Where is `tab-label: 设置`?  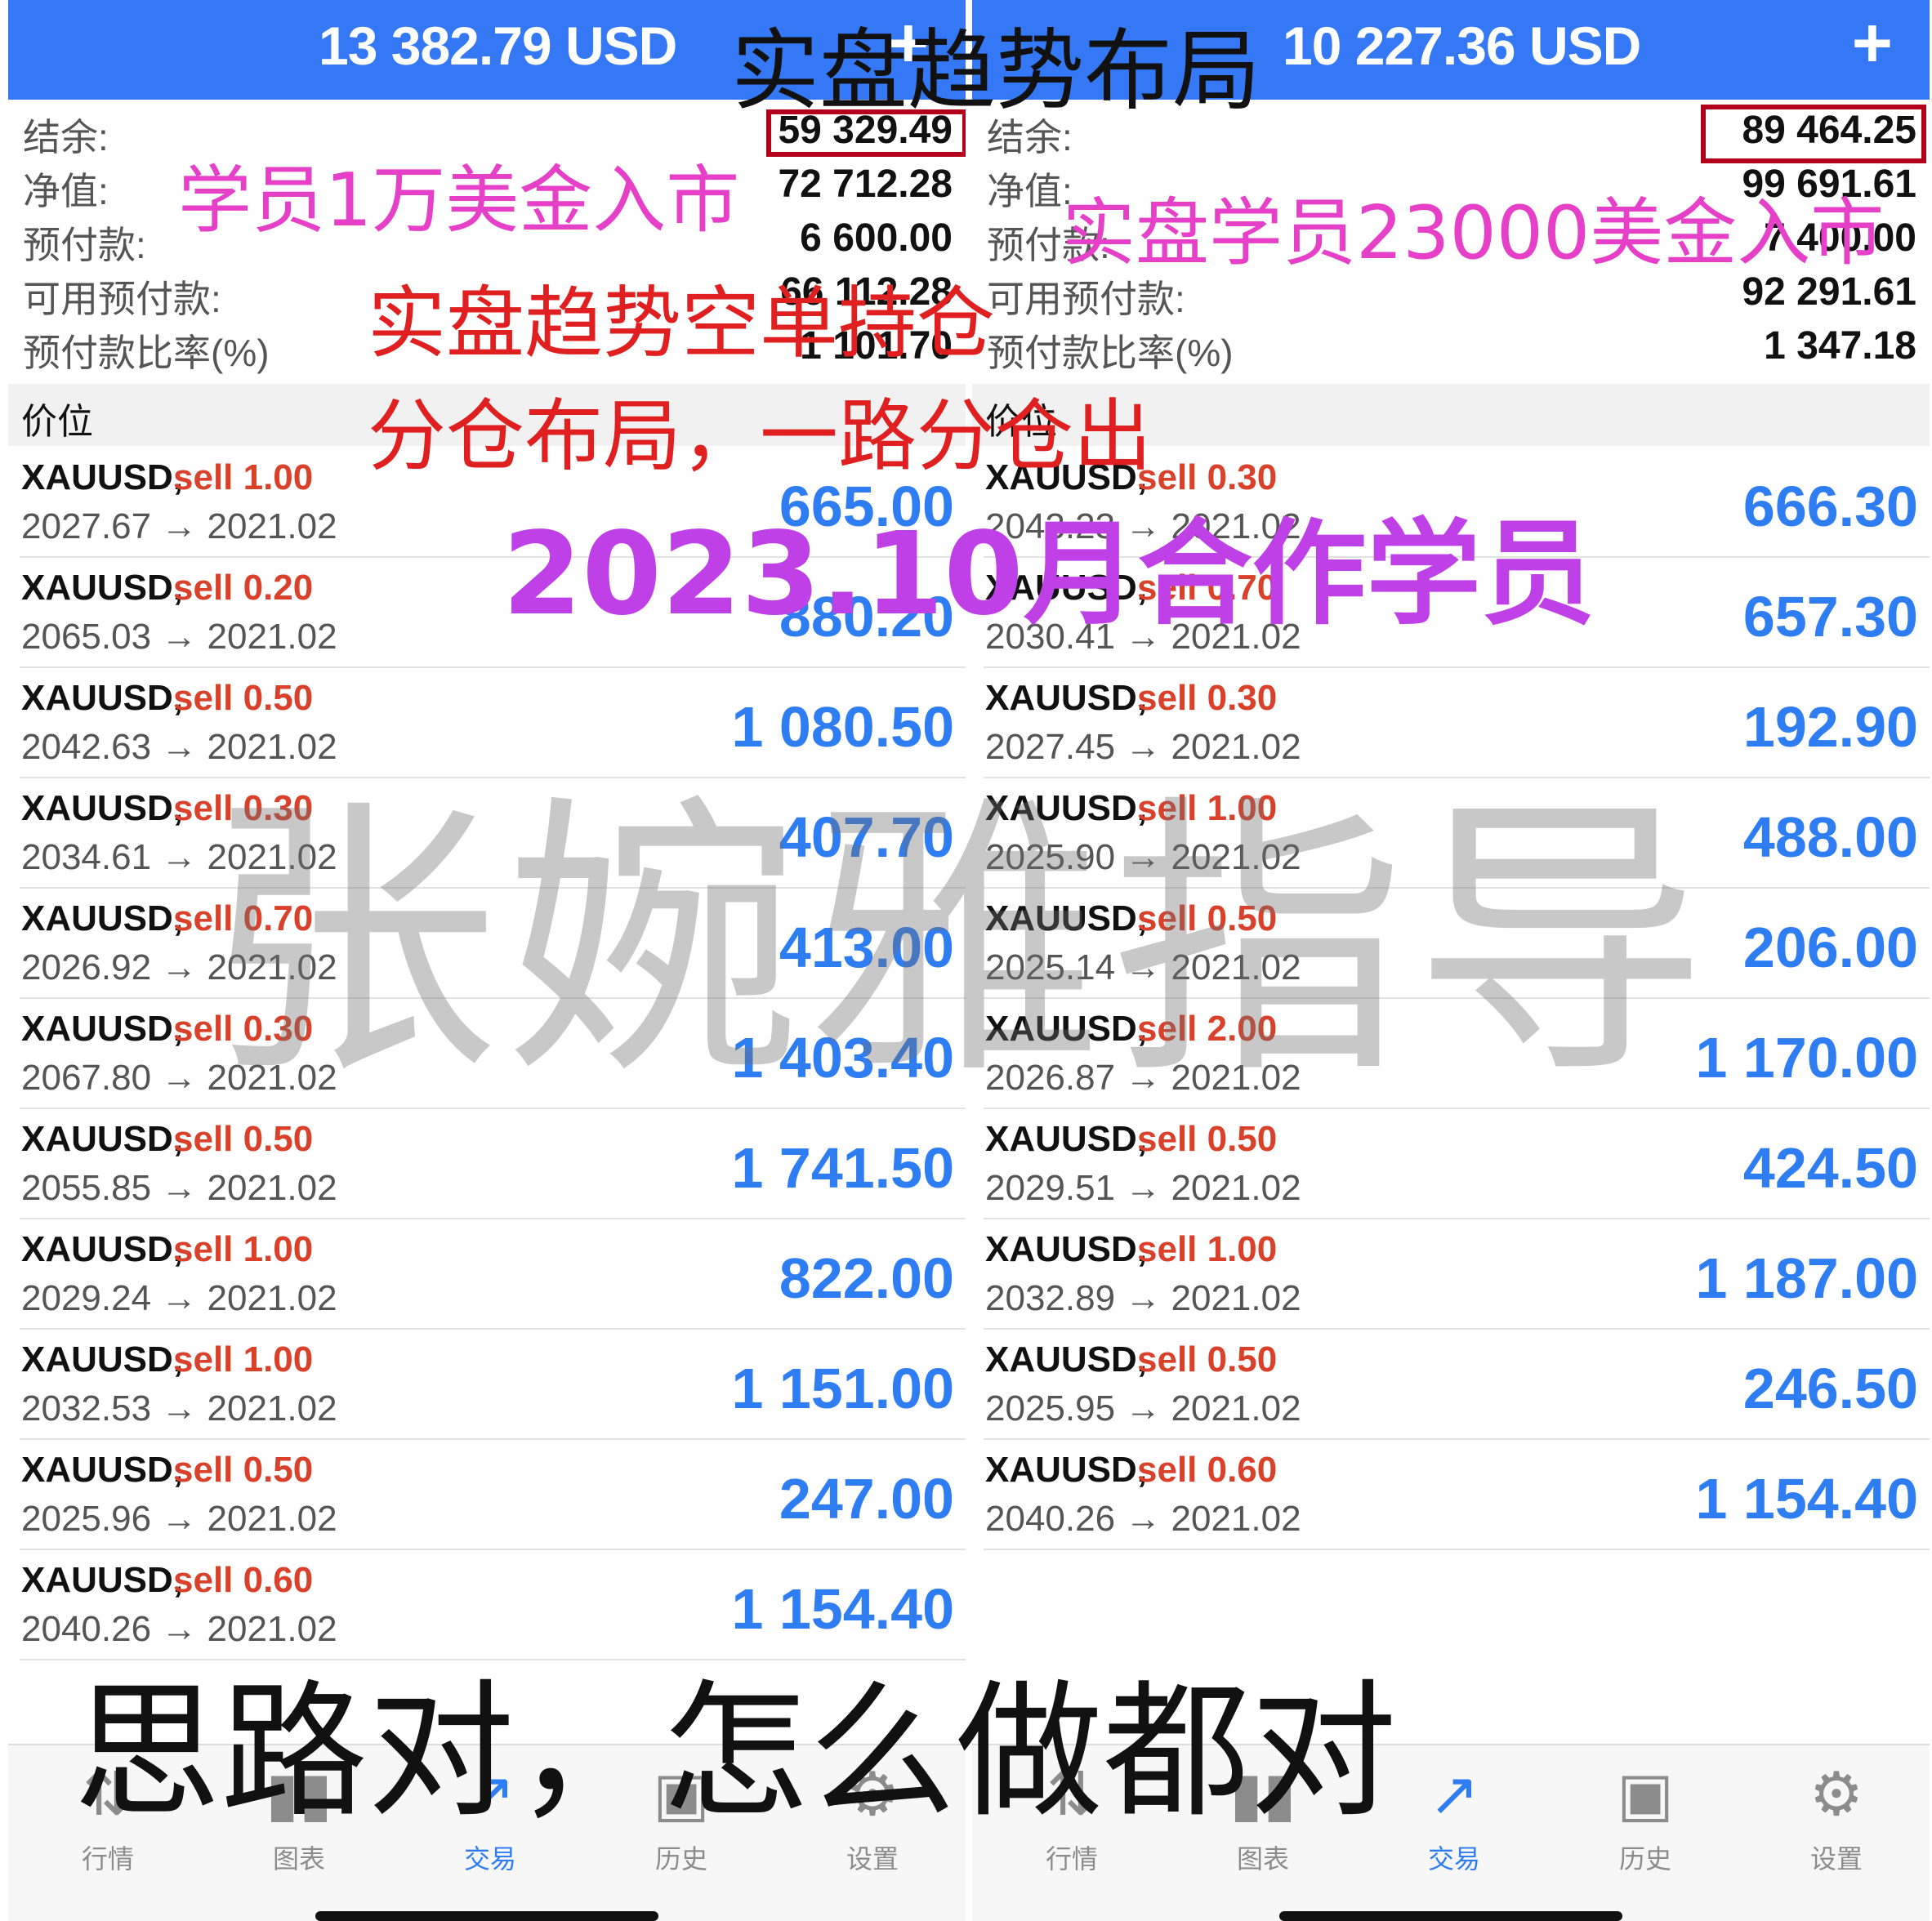 tab-label: 设置 is located at coordinates (1836, 1859).